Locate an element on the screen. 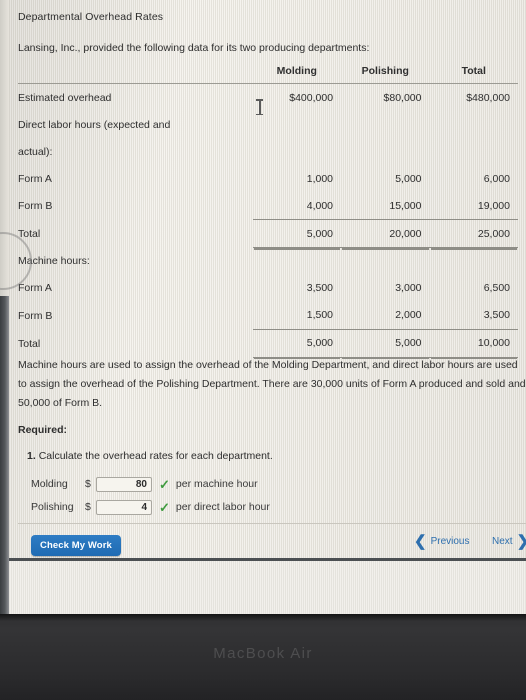 The height and width of the screenshot is (700, 526). required-heading: Required: is located at coordinates (43, 430).